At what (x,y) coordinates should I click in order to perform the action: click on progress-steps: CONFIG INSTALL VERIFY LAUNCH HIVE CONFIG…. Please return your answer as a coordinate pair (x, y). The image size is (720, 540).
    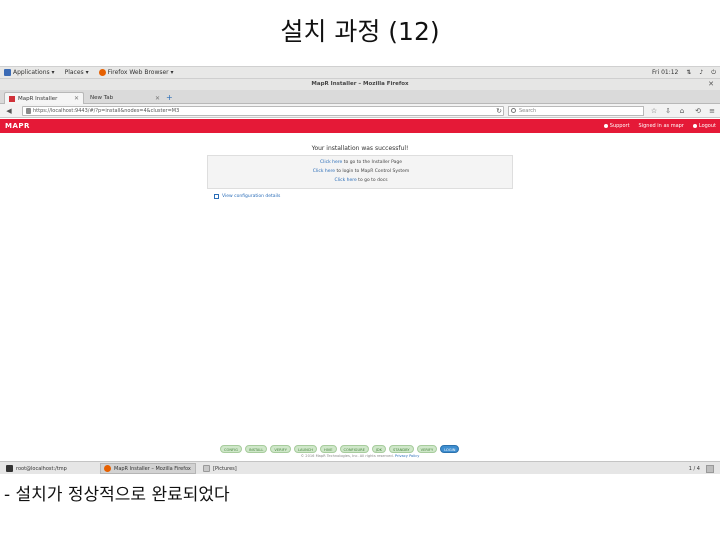
    Looking at the image, I should click on (341, 449).